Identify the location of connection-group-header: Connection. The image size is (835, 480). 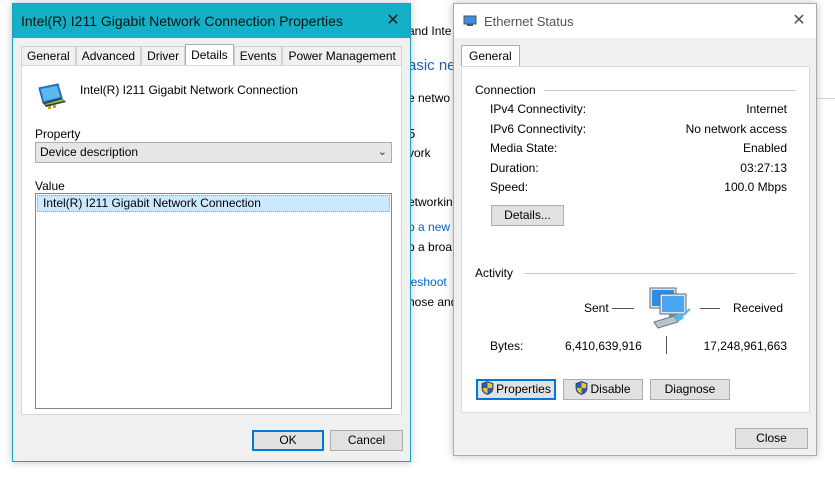
(505, 90).